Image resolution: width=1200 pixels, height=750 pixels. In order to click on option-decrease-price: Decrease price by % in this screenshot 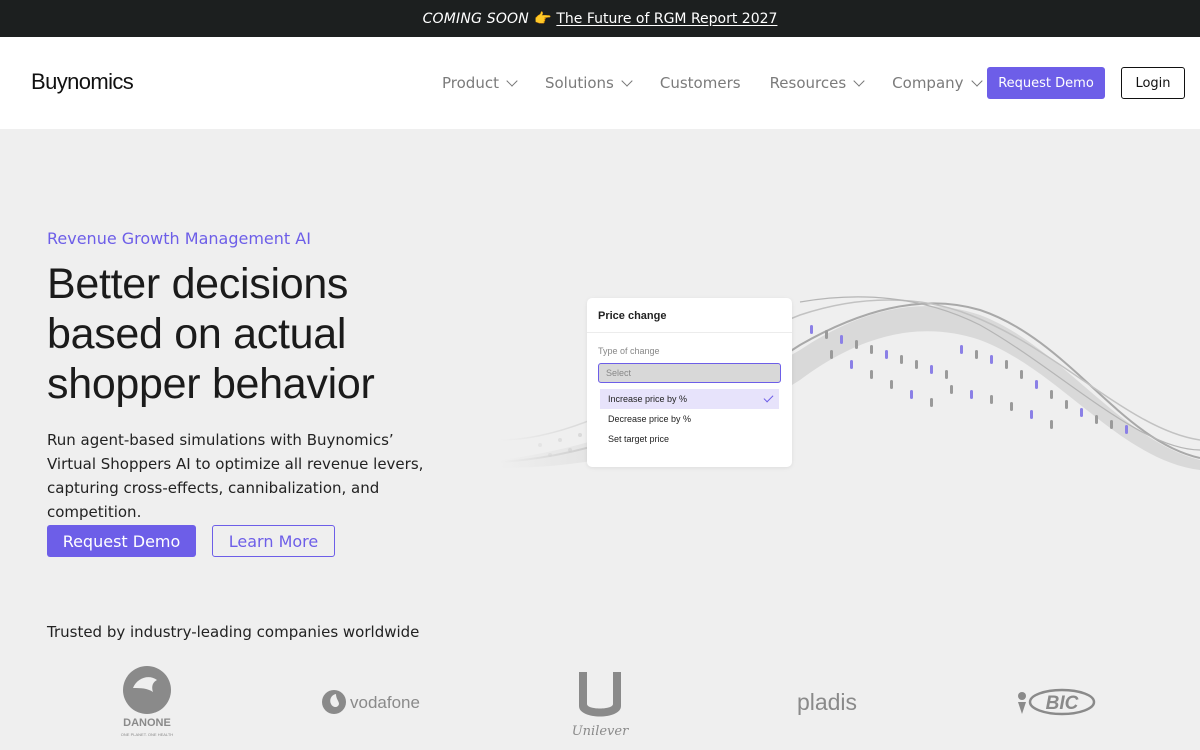, I will do `click(689, 419)`.